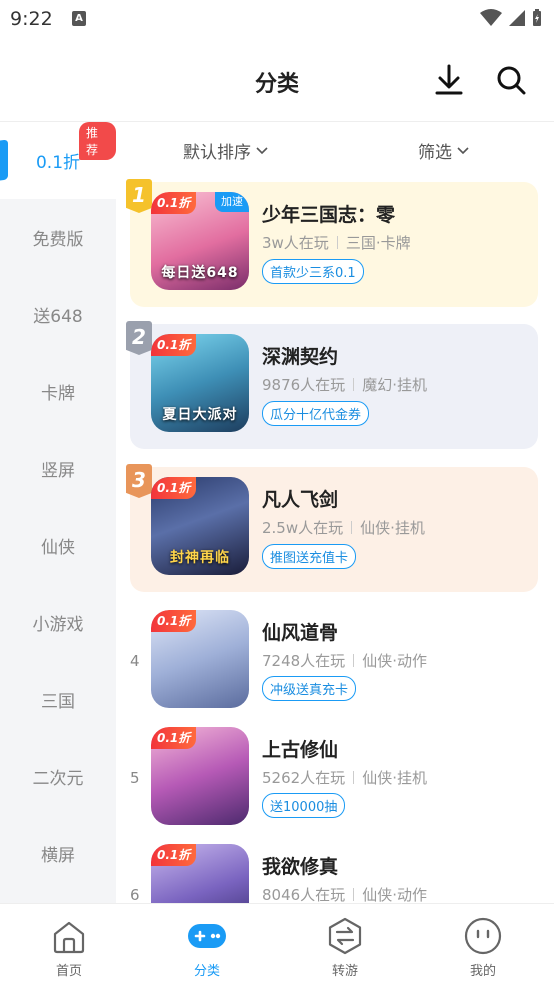 Image resolution: width=554 pixels, height=985 pixels. What do you see at coordinates (435, 153) in the screenshot?
I see `filter-label: 筛选` at bounding box center [435, 153].